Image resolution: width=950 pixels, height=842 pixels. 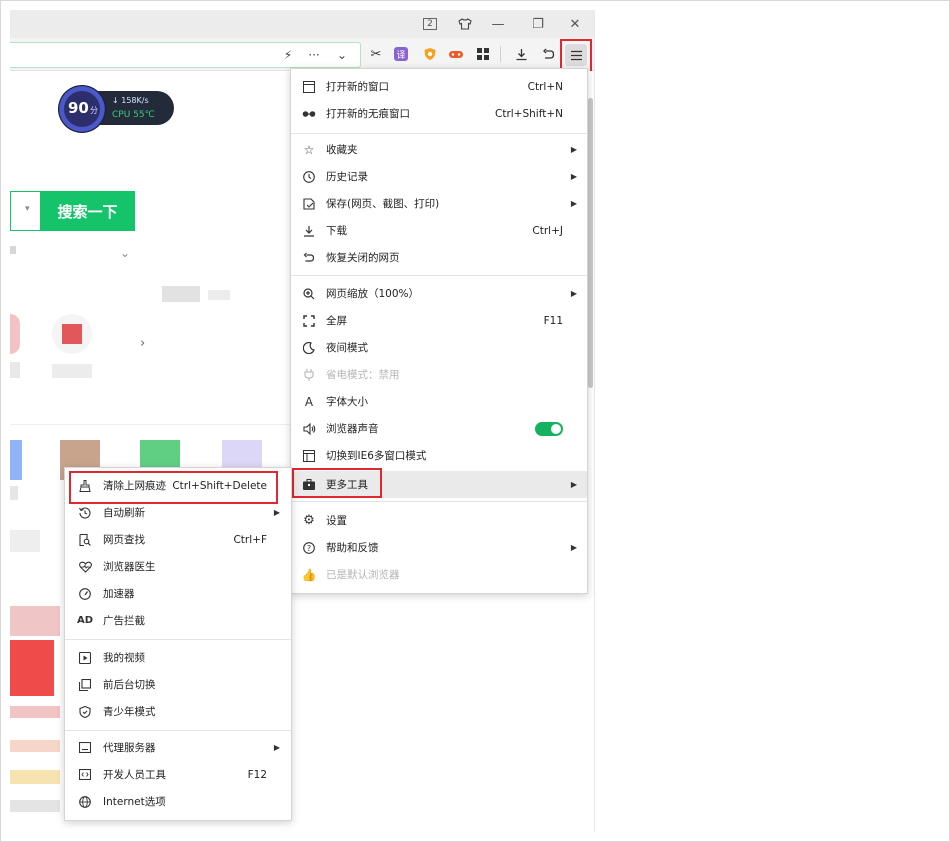 What do you see at coordinates (363, 258) in the screenshot?
I see `menu-item-label: 恢复关闭的网页` at bounding box center [363, 258].